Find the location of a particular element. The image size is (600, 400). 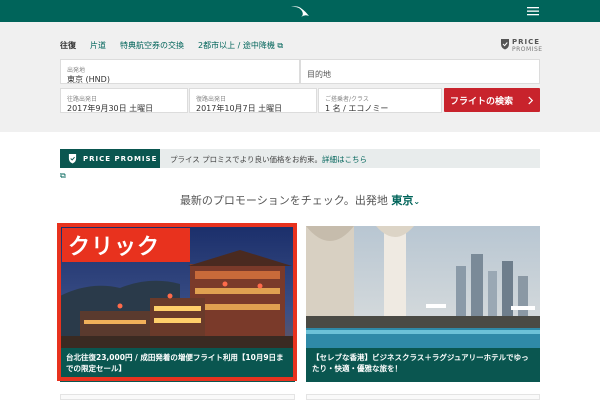

hamburger-menu-icon is located at coordinates (533, 11).